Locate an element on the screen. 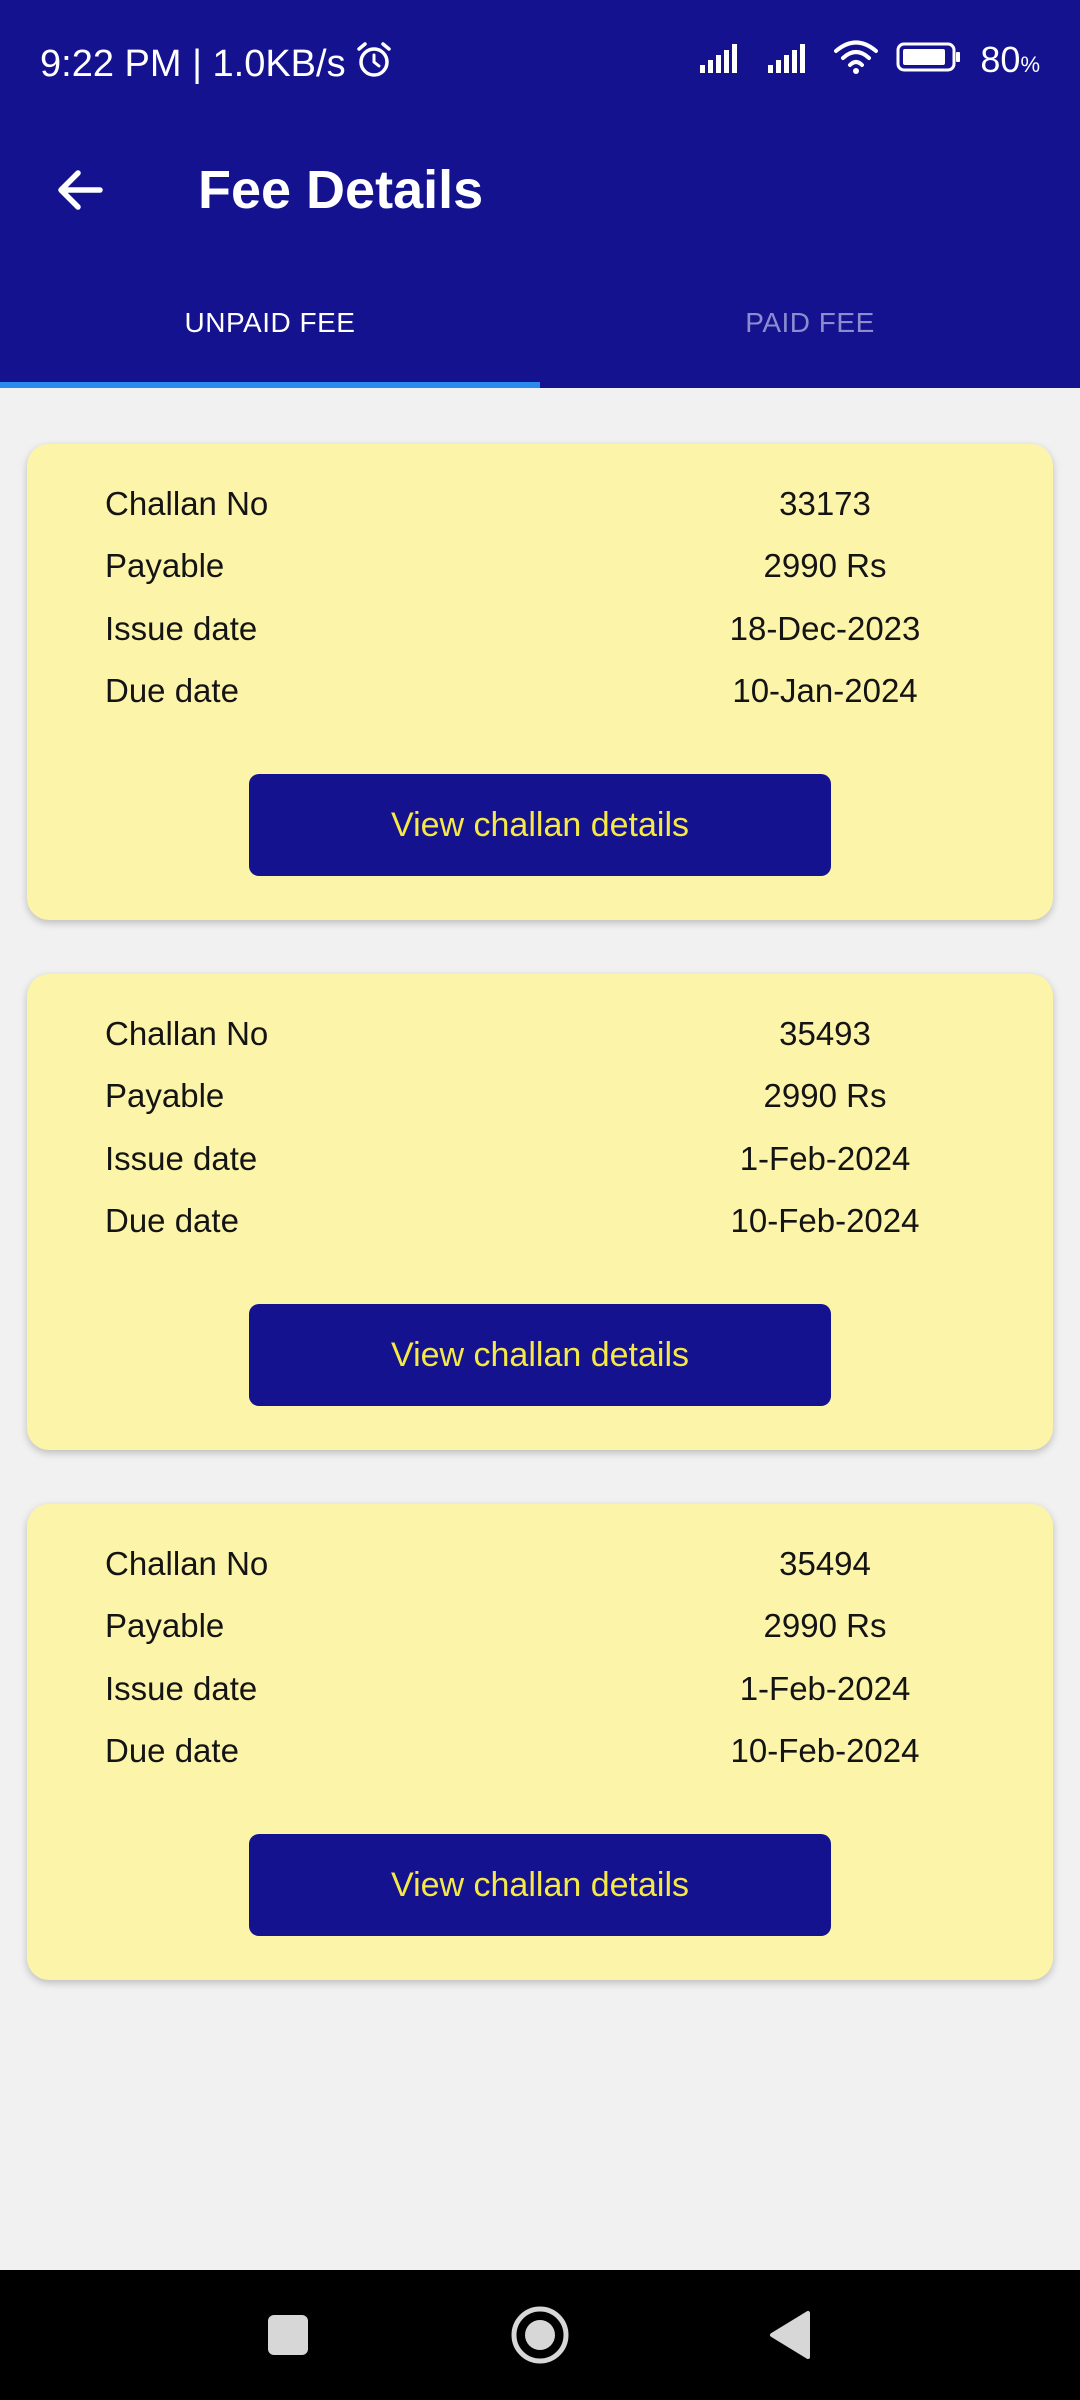 The image size is (1080, 2400). tab-unpaid-fee: UNPAID FEE is located at coordinates (270, 323).